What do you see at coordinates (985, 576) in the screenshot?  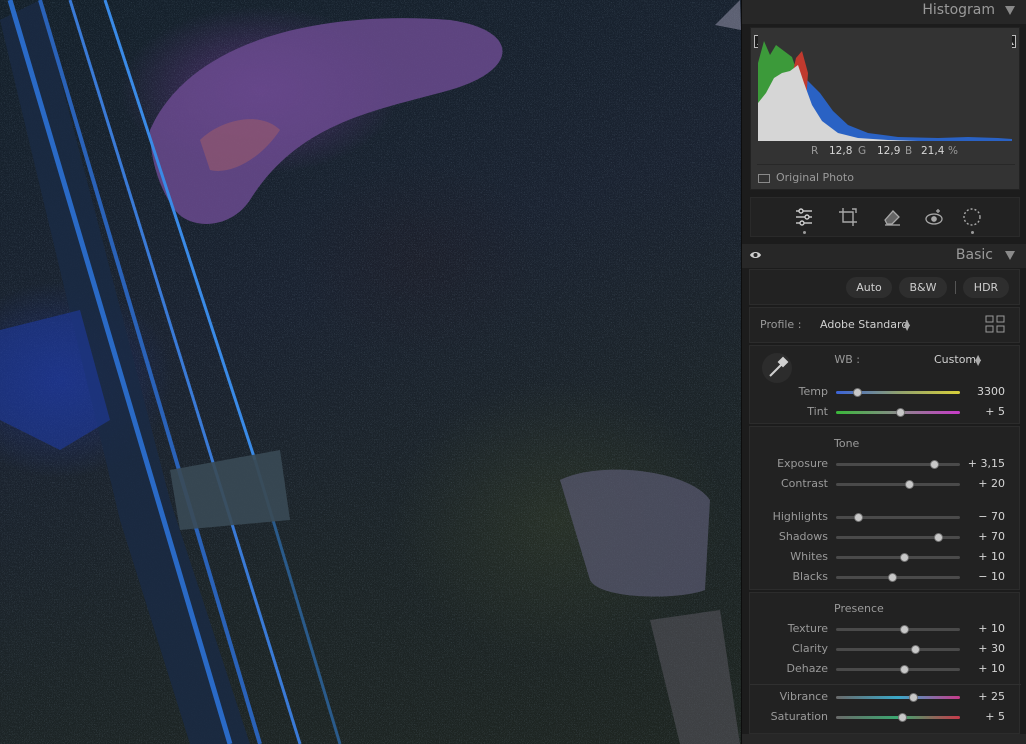 I see `blacks-value: − 10` at bounding box center [985, 576].